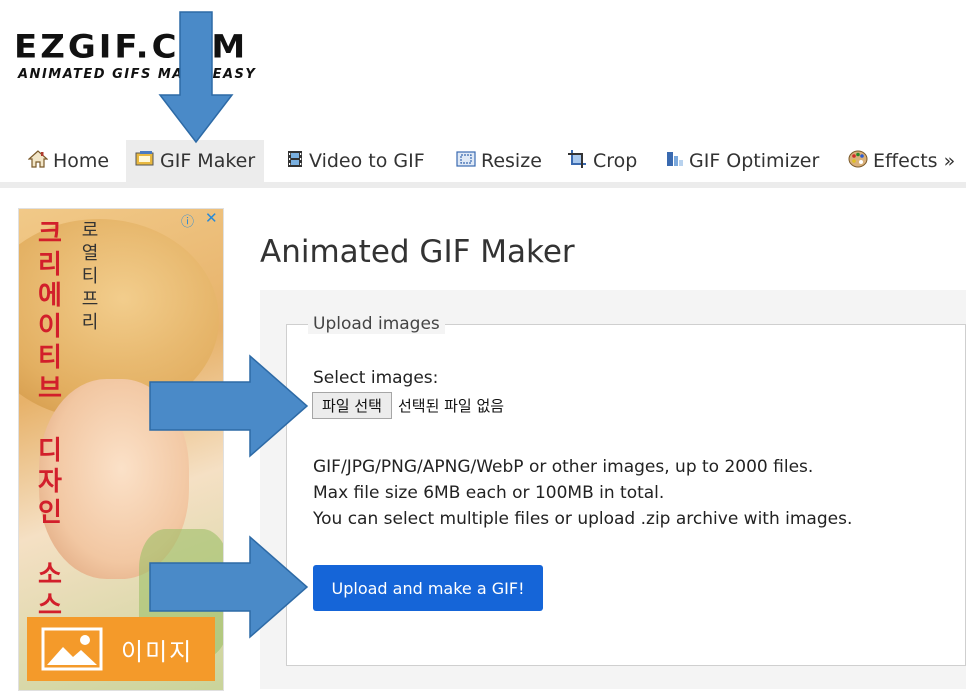 This screenshot has height=691, width=966. I want to click on logo-wordmark: EZGIF.COM, so click(131, 47).